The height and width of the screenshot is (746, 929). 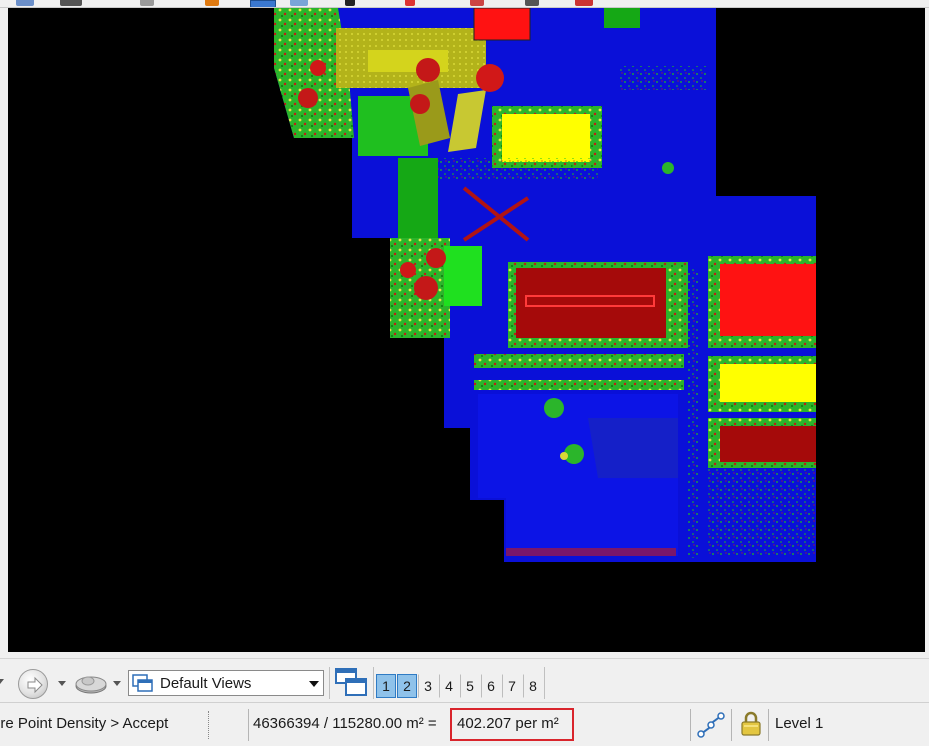 I want to click on chevron-down-icon, so click(x=314, y=684).